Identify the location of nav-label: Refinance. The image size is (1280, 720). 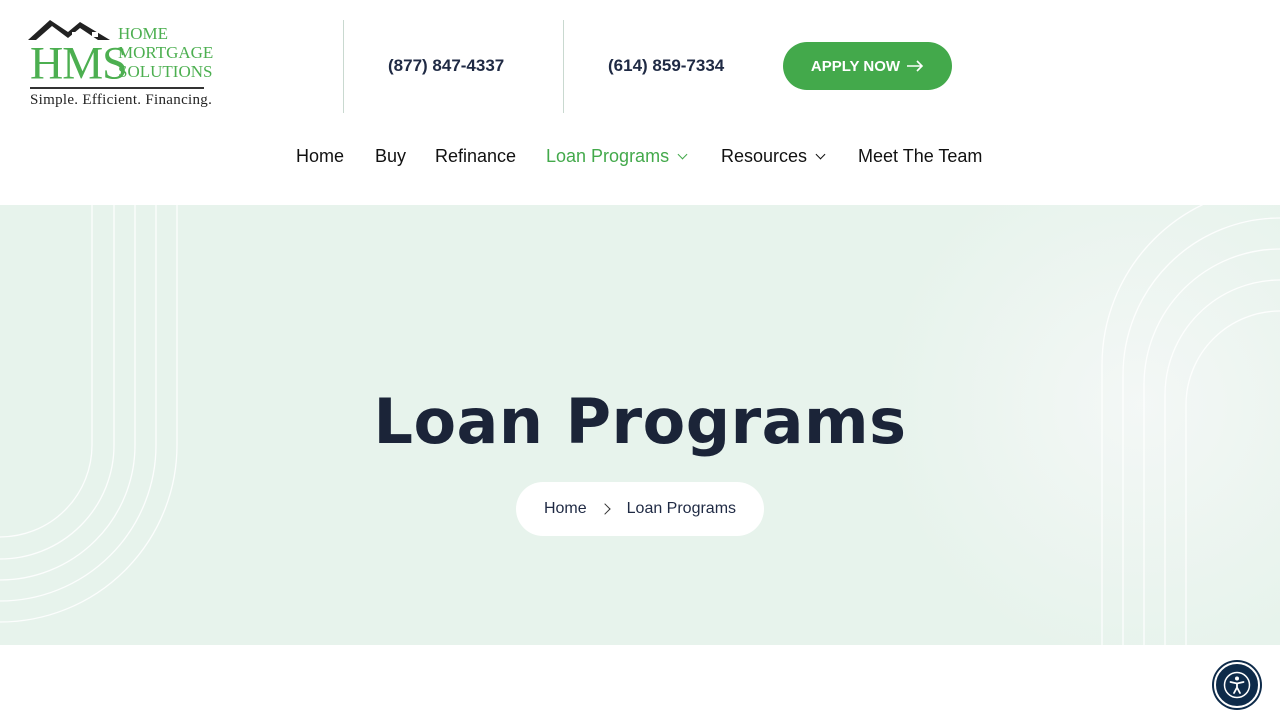
(476, 156).